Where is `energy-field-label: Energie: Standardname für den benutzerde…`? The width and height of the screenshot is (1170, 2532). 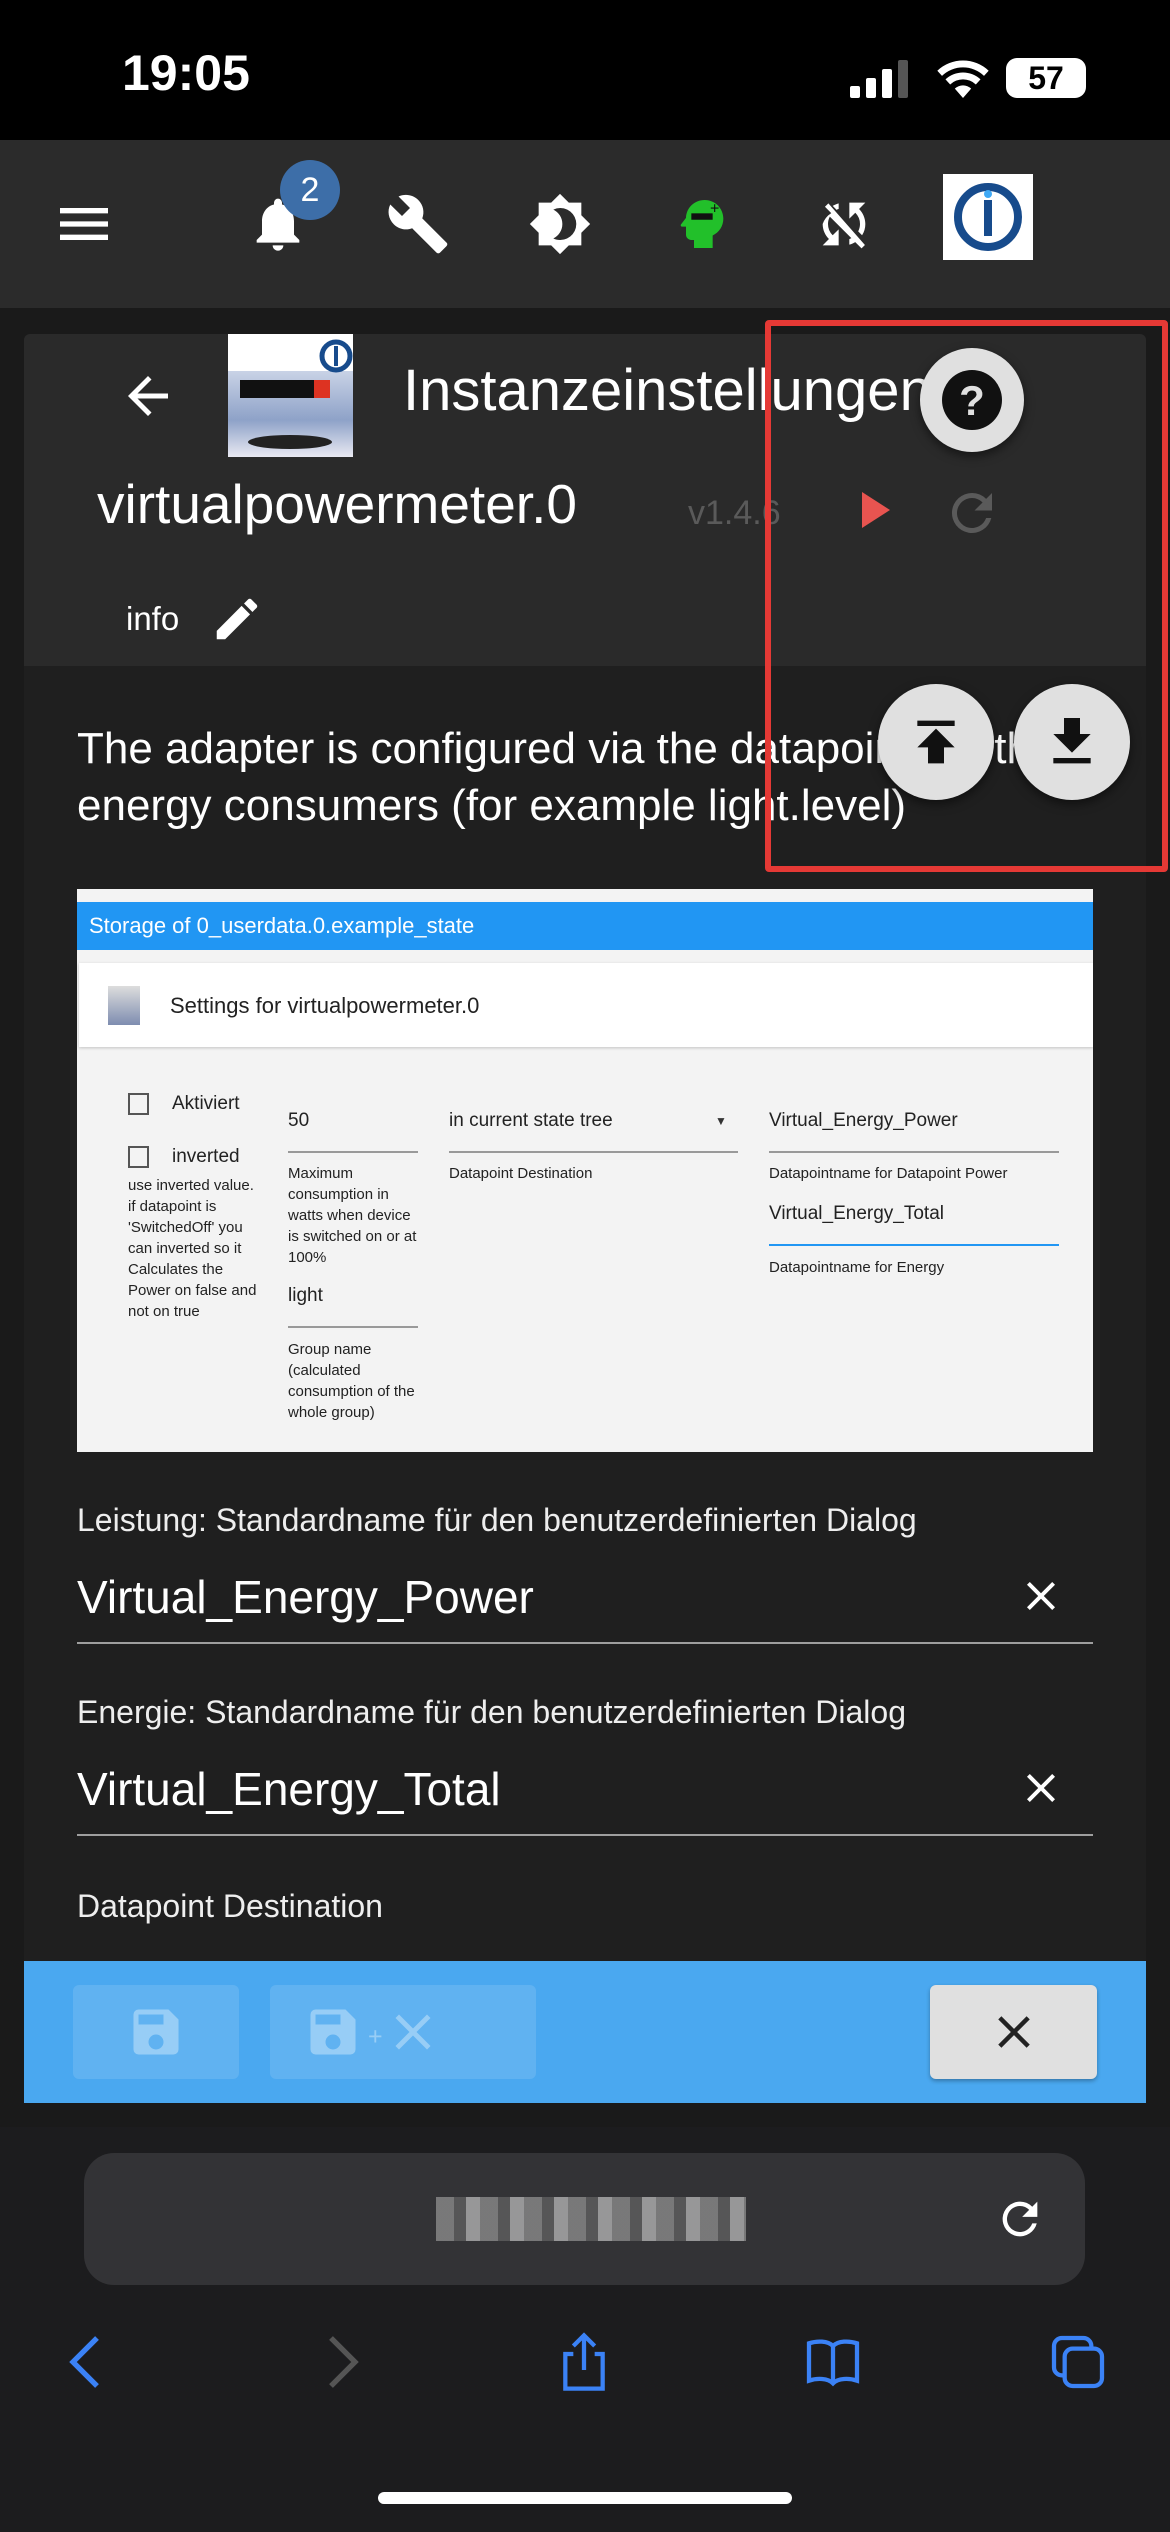
energy-field-label: Energie: Standardname für den benutzerde… is located at coordinates (491, 1712).